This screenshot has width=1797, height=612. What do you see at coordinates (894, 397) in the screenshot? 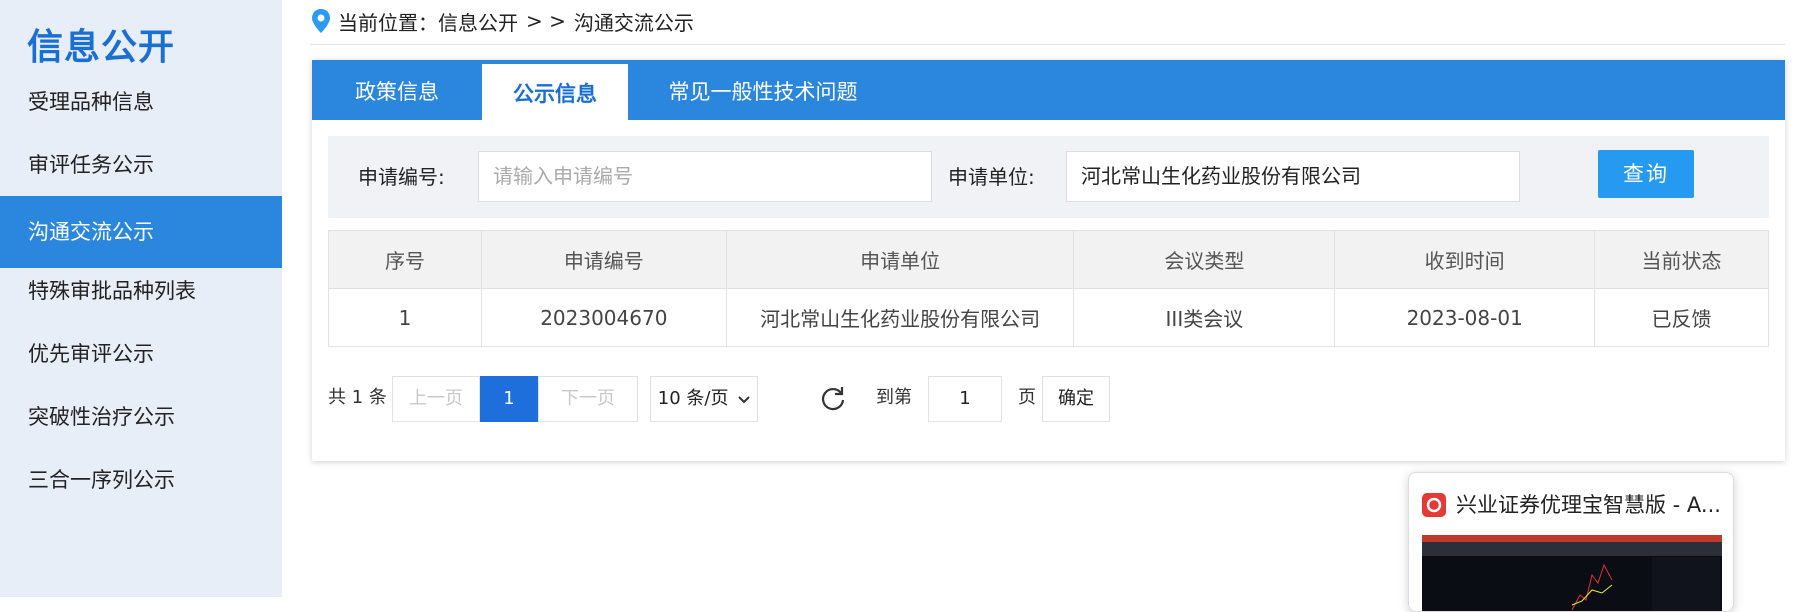
I see `goto-label: 到第` at bounding box center [894, 397].